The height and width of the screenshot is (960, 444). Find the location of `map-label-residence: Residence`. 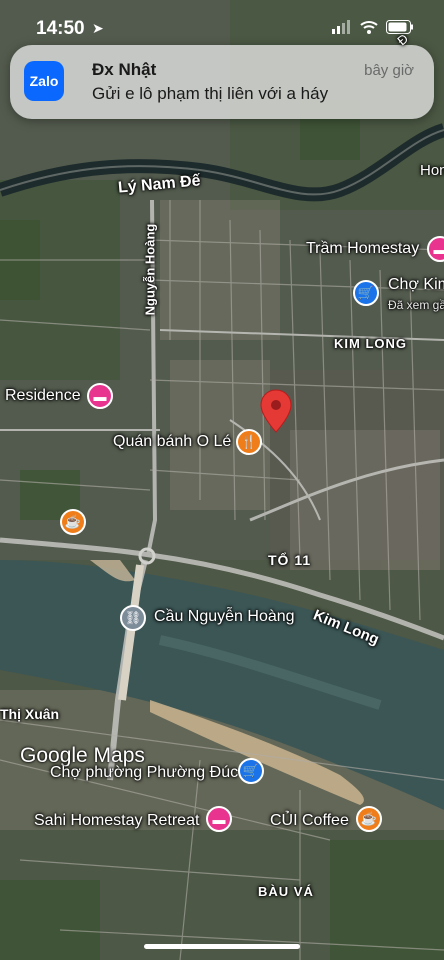

map-label-residence: Residence is located at coordinates (43, 395).